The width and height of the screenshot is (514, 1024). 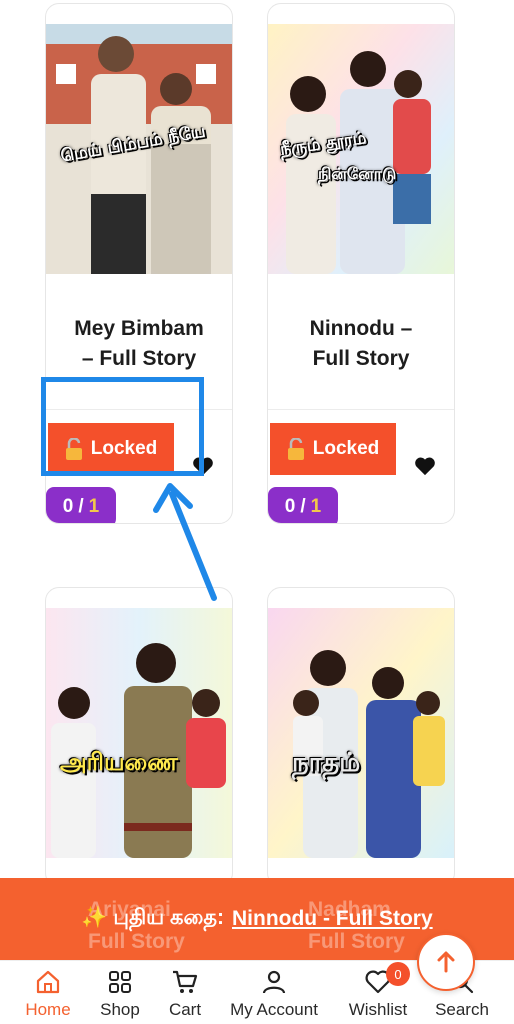 I want to click on product-cover-image: நீரும் தூரம் நின்னோடு, so click(x=361, y=149).